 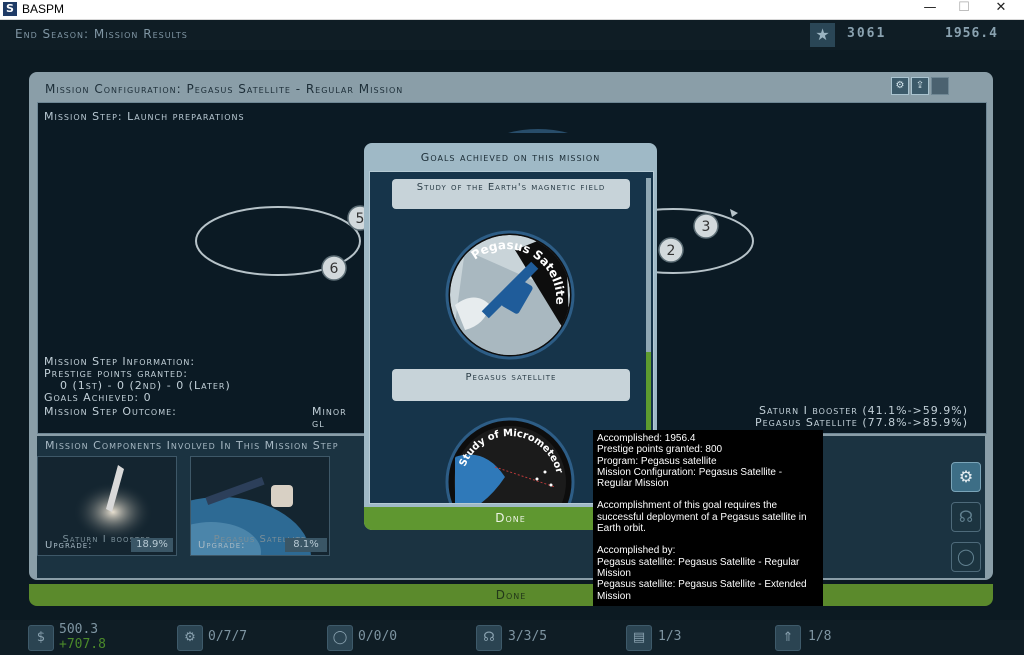 What do you see at coordinates (822, 35) in the screenshot?
I see `star-icon: ★` at bounding box center [822, 35].